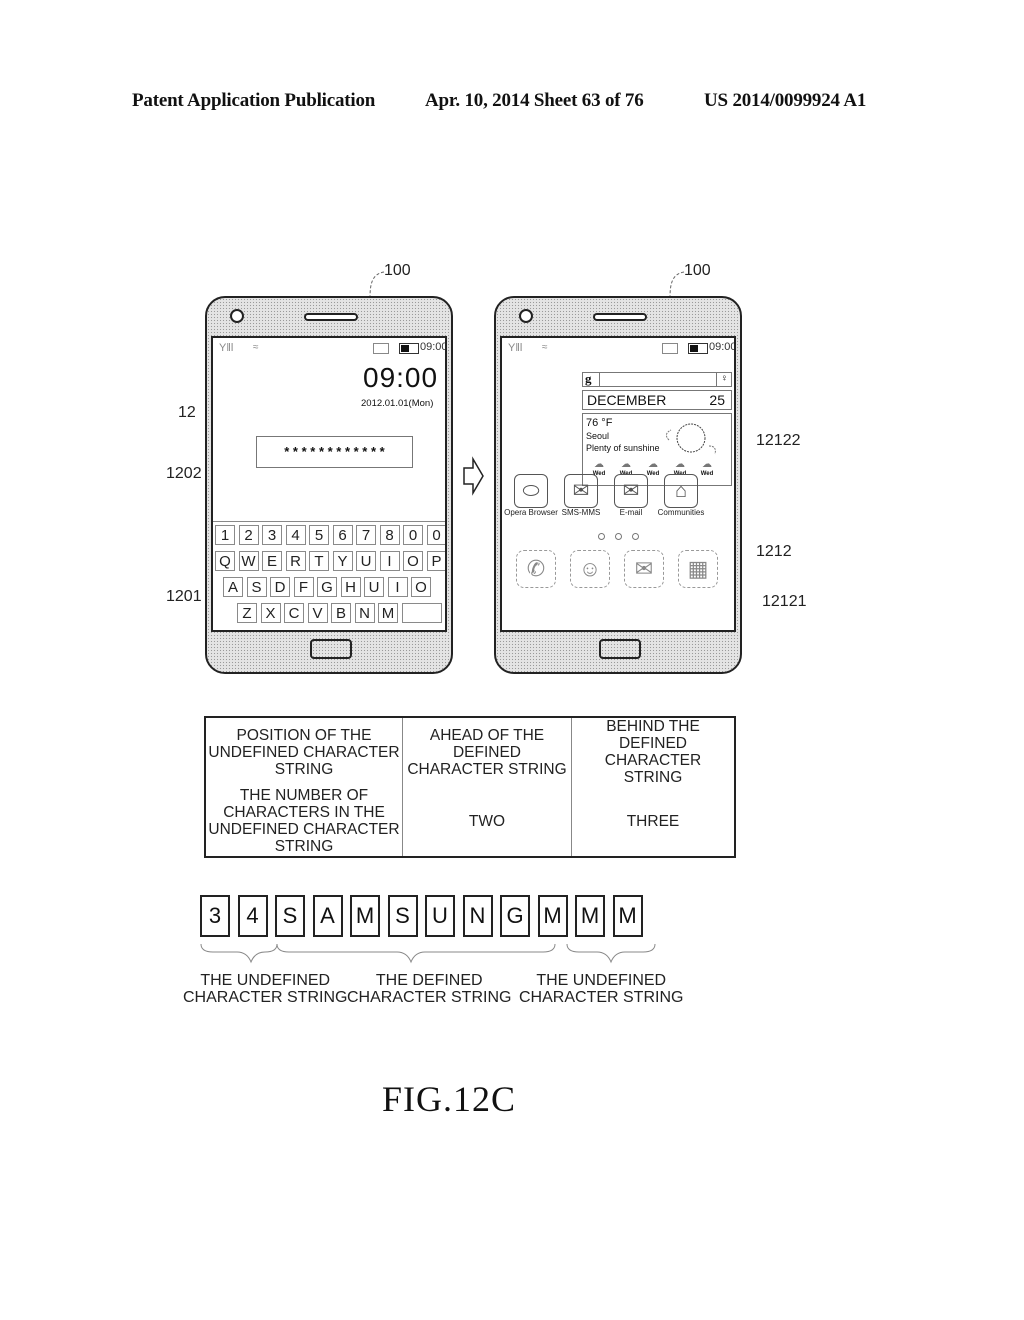 The width and height of the screenshot is (1024, 1320). I want to click on calendar-day: 25, so click(717, 400).